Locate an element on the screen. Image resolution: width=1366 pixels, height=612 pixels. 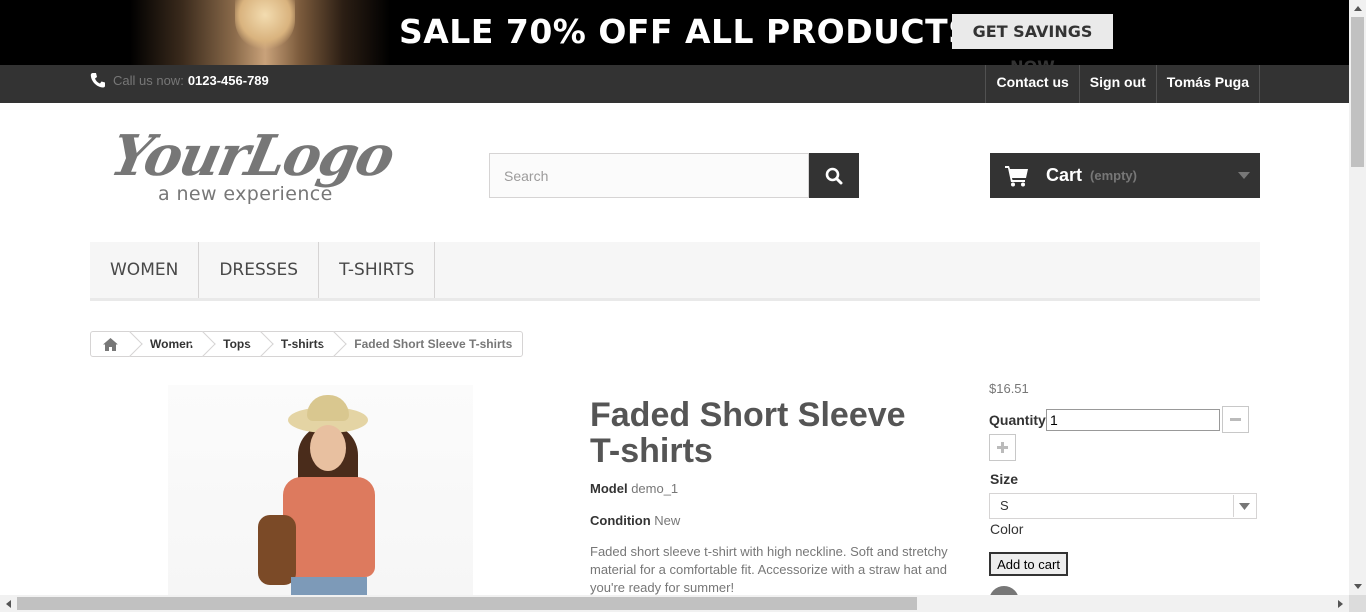
quantity-increase-button is located at coordinates (1002, 447).